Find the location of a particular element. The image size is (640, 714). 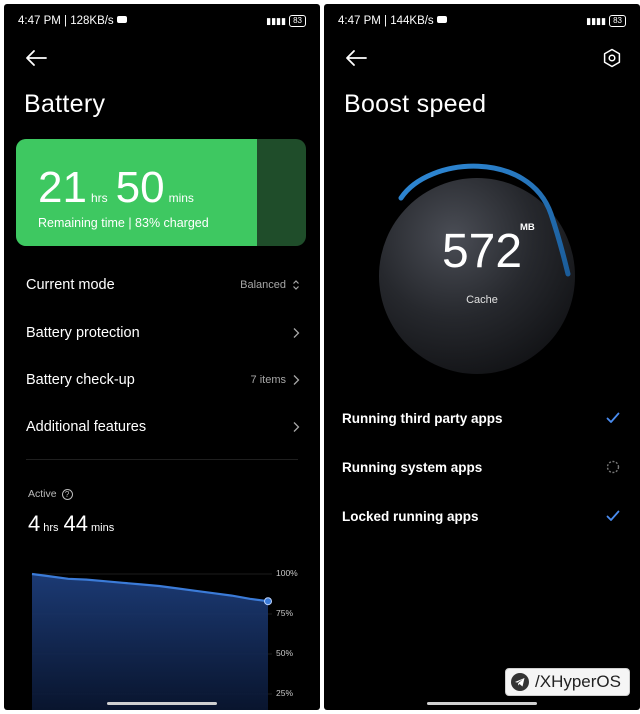

updown-chevron-icon is located at coordinates (296, 285).